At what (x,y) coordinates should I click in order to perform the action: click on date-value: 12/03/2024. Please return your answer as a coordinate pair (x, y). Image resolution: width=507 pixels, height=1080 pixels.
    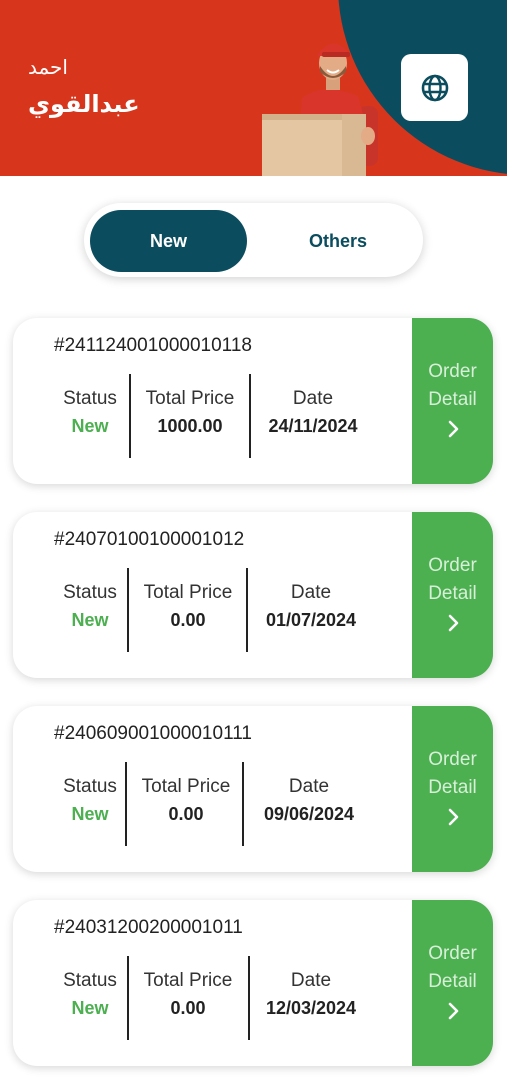
    Looking at the image, I should click on (311, 1008).